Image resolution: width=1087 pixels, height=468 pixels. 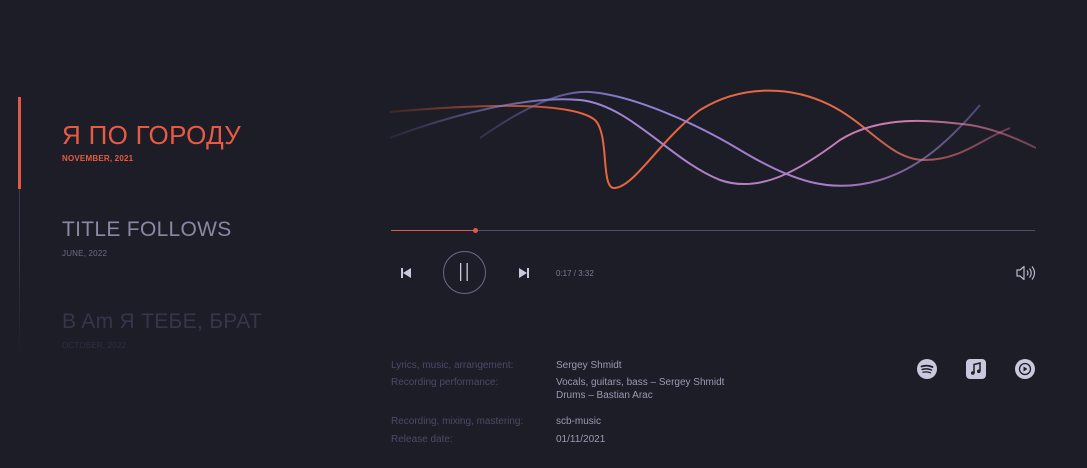 What do you see at coordinates (152, 135) in the screenshot?
I see `track-title: Я ПО ГОРОДУ` at bounding box center [152, 135].